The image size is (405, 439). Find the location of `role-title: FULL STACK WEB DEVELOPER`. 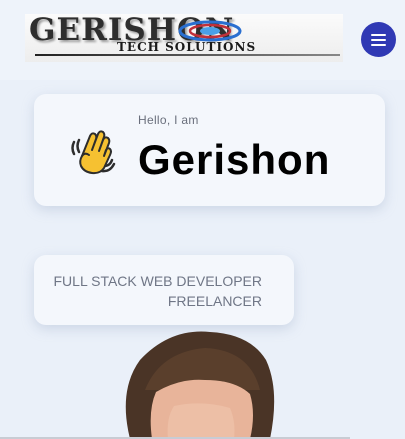

role-title: FULL STACK WEB DEVELOPER is located at coordinates (158, 281).